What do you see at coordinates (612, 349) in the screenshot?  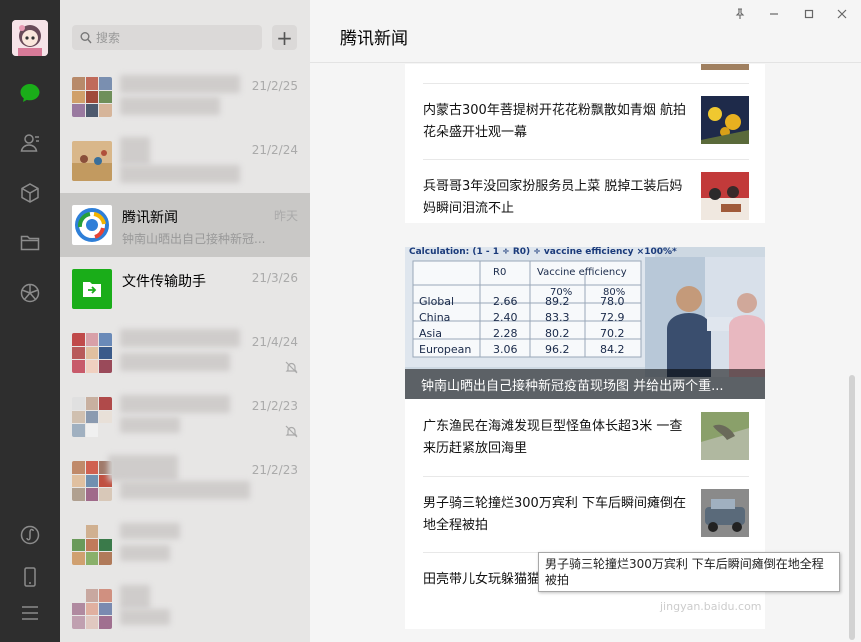 I see `table-cell: 84.2` at bounding box center [612, 349].